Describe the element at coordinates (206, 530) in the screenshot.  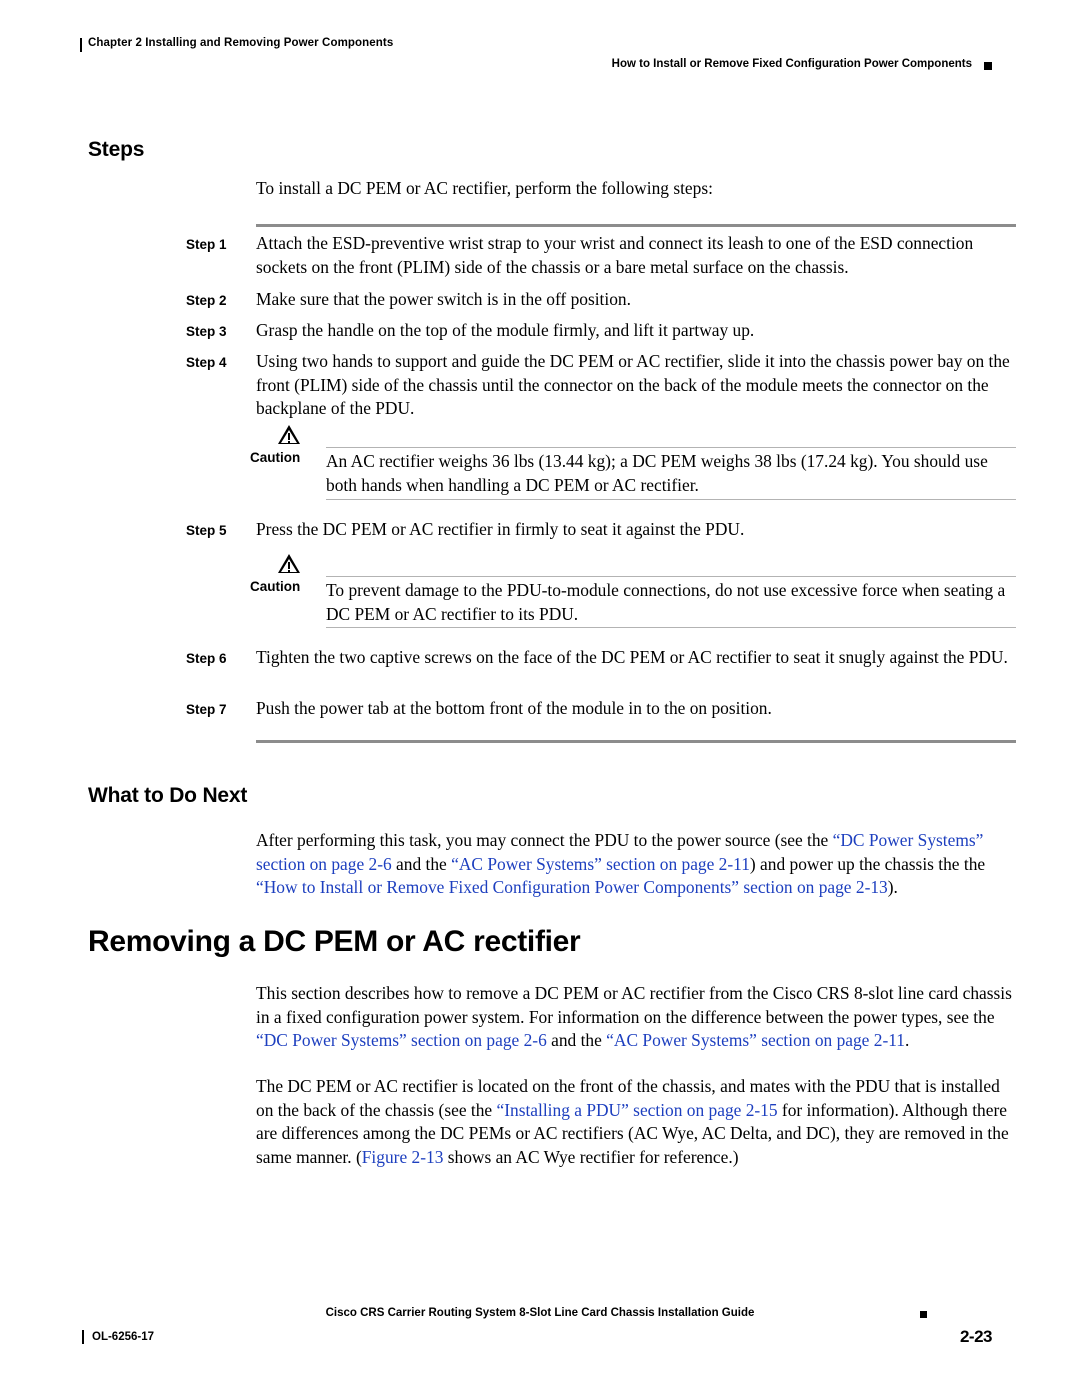
I see `step-5-label: Step 5` at that location.